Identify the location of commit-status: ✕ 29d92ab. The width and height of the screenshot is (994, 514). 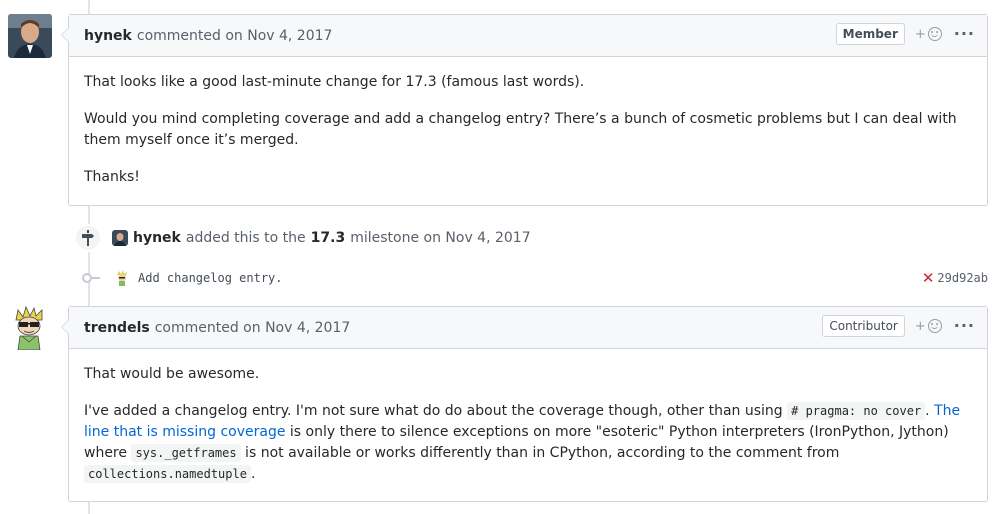
(955, 278).